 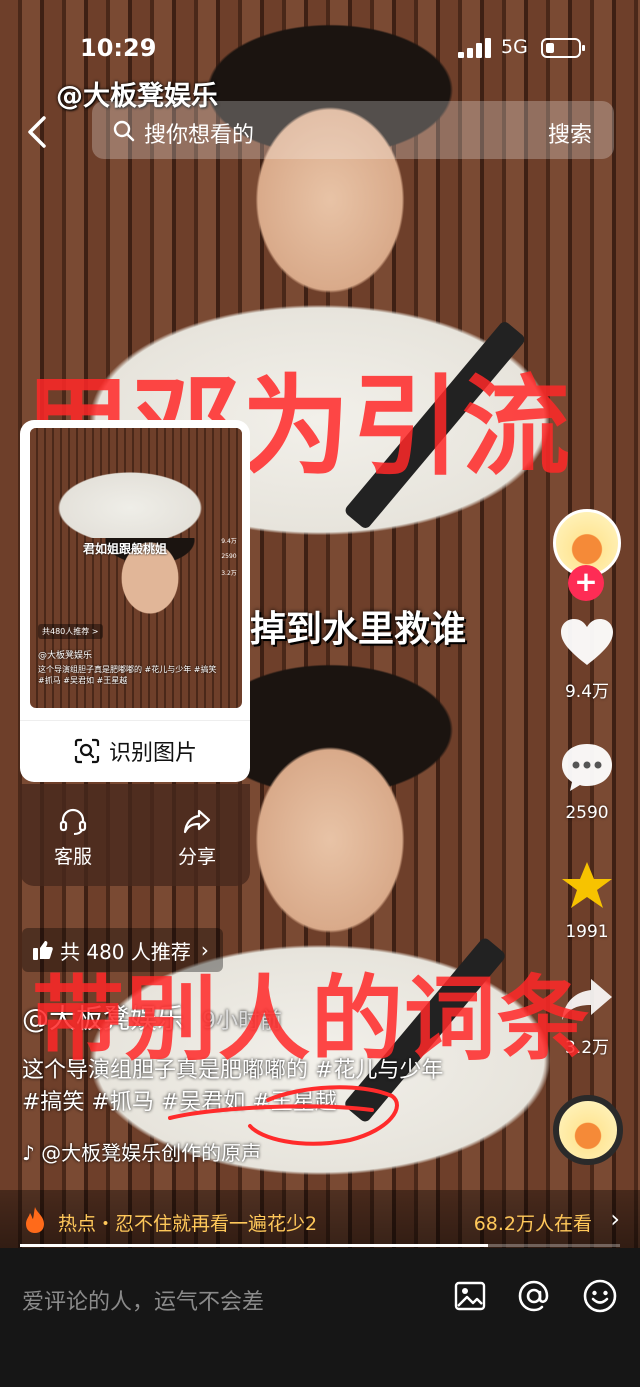 What do you see at coordinates (532, 1224) in the screenshot?
I see `hot-topic-watching: 68.2万人在看` at bounding box center [532, 1224].